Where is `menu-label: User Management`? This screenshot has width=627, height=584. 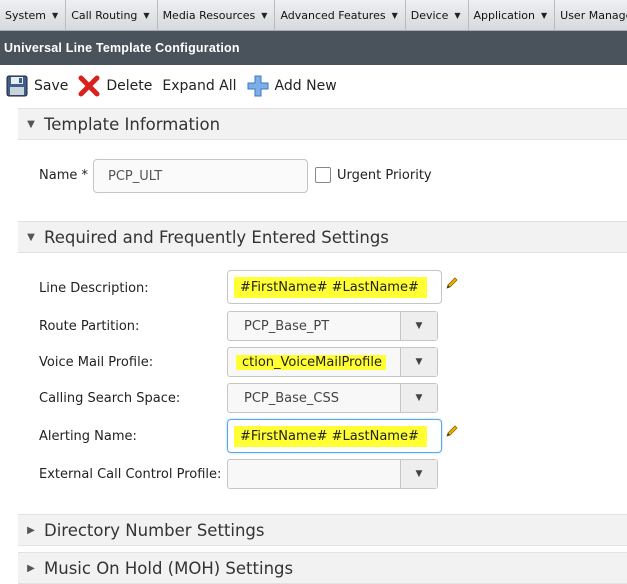 menu-label: User Management is located at coordinates (593, 15).